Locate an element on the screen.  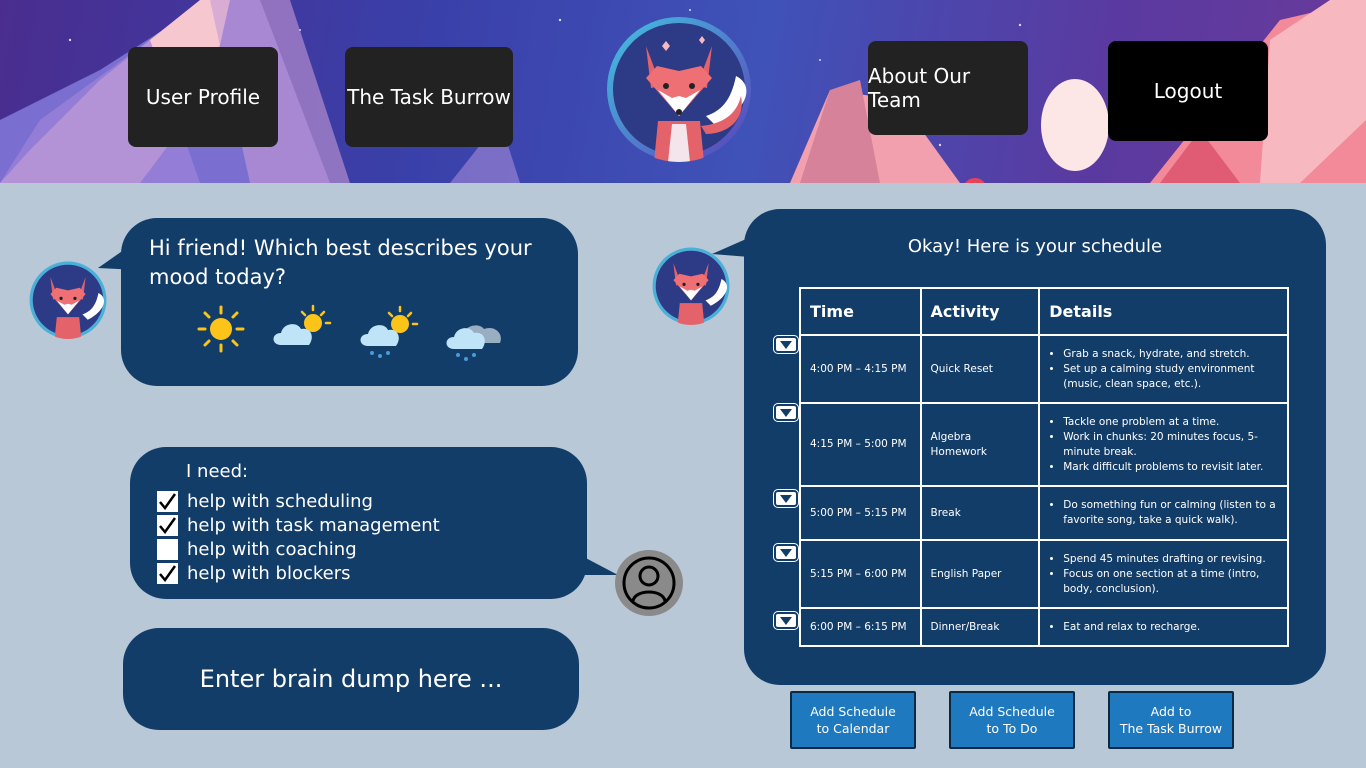
column-header: Activity is located at coordinates (980, 311).